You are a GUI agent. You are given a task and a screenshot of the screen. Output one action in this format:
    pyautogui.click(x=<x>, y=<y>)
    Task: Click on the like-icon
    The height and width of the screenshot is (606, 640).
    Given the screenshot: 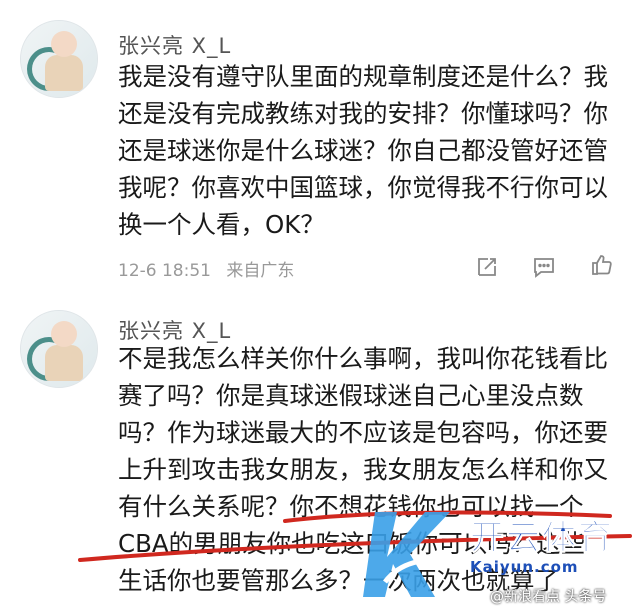 What is the action you would take?
    pyautogui.click(x=602, y=265)
    